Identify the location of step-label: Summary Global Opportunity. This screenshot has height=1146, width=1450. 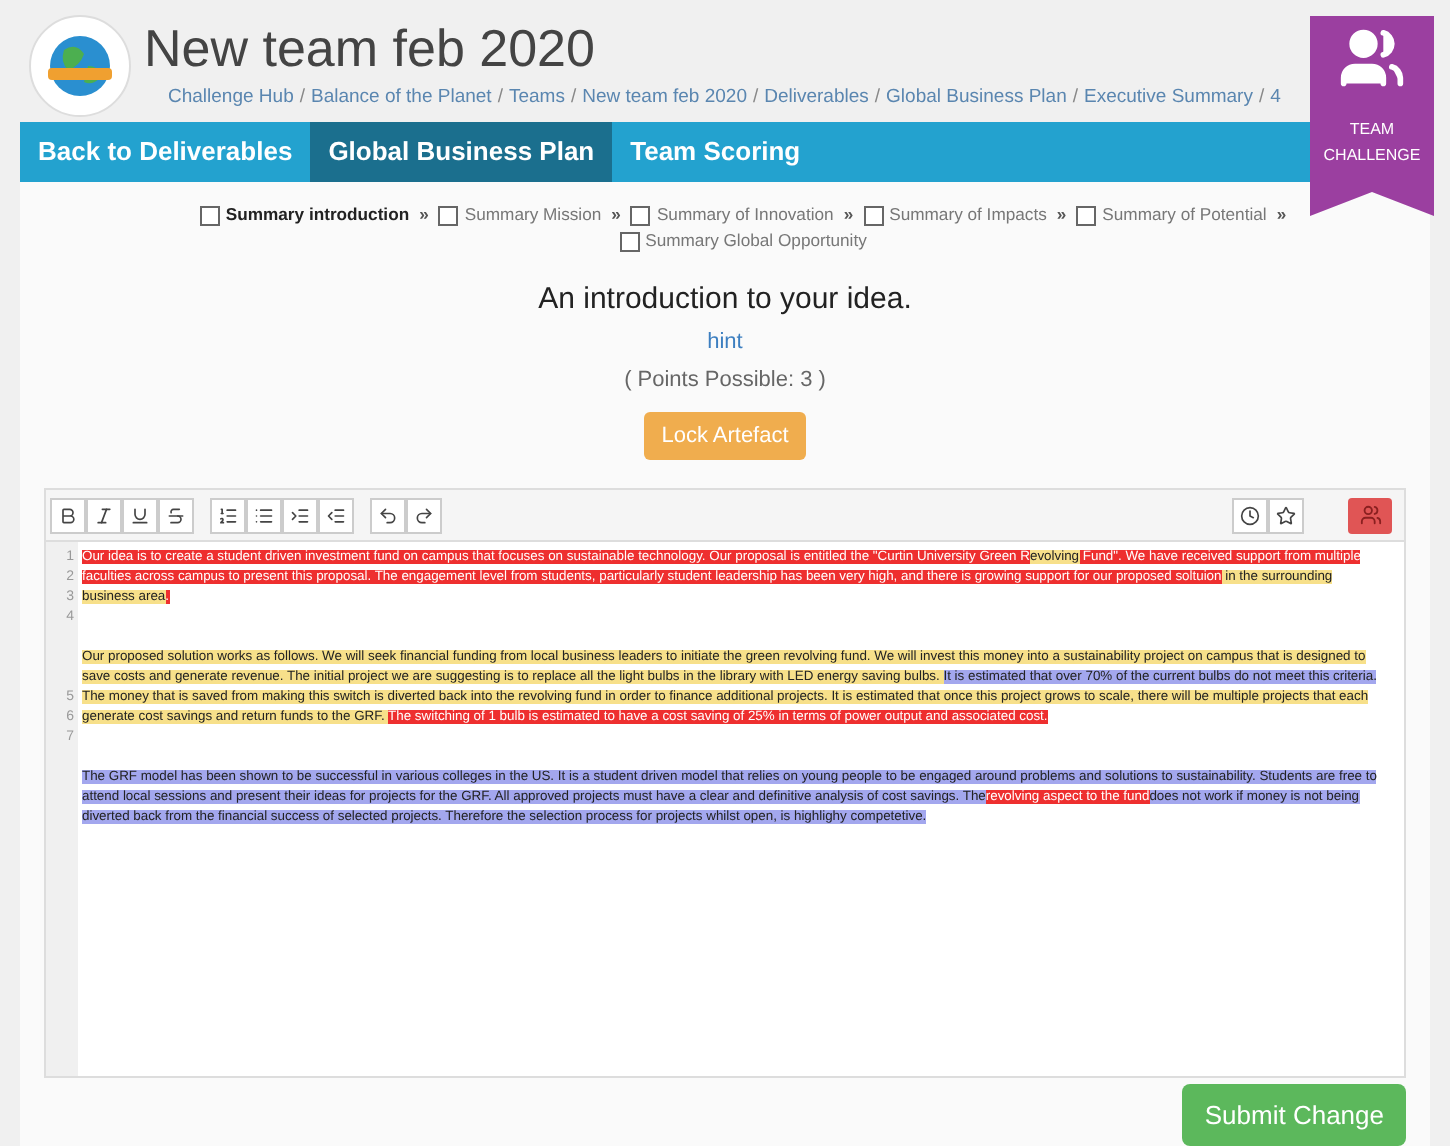
(756, 241).